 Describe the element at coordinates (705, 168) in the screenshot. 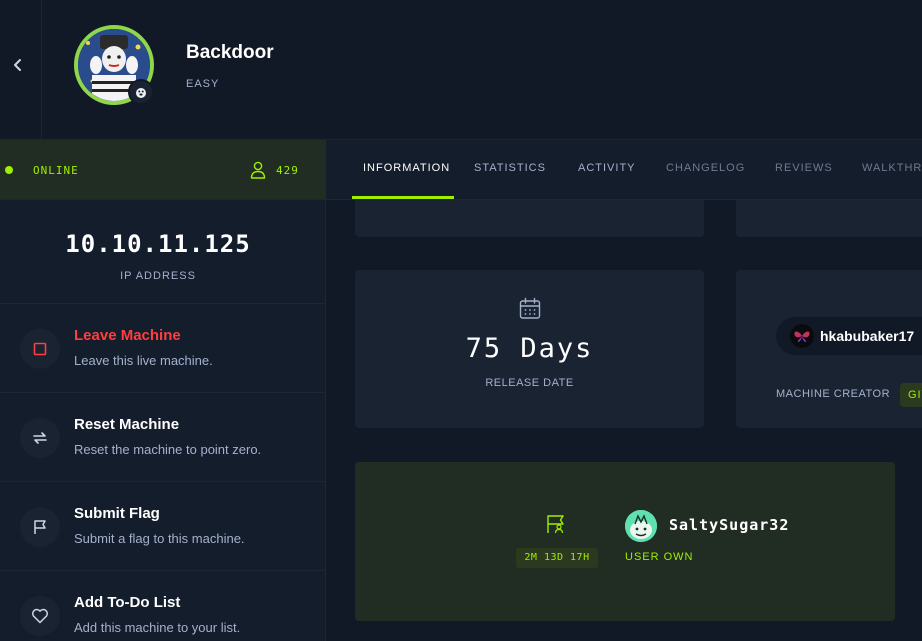

I see `tab-changelog: CHANGELOG` at that location.